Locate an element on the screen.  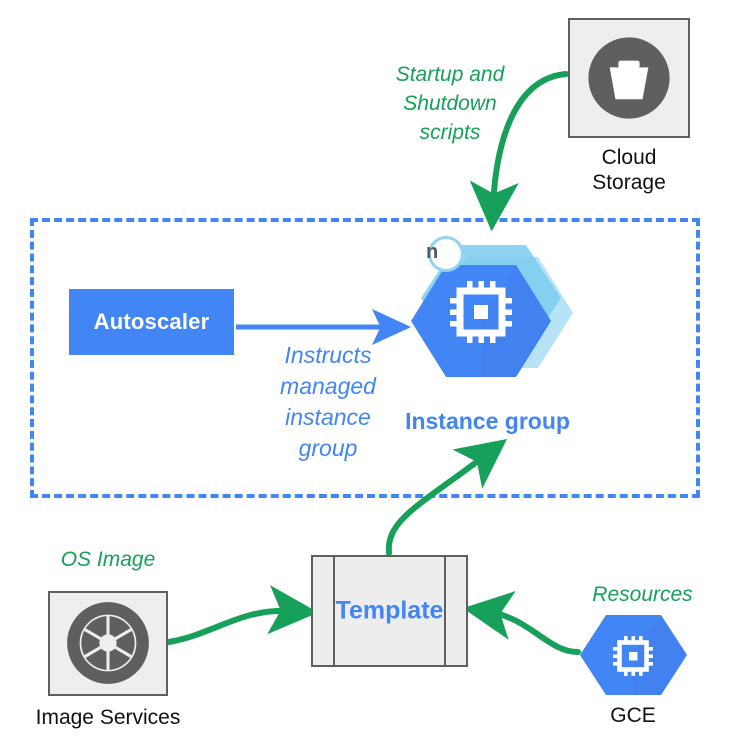
autoscaler-node: Autoscaler is located at coordinates (151, 322).